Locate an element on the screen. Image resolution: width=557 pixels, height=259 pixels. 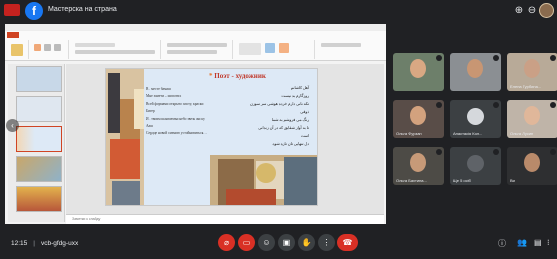
slide-text-line: Мне замети – шопотих is located at coordinates (164, 96).